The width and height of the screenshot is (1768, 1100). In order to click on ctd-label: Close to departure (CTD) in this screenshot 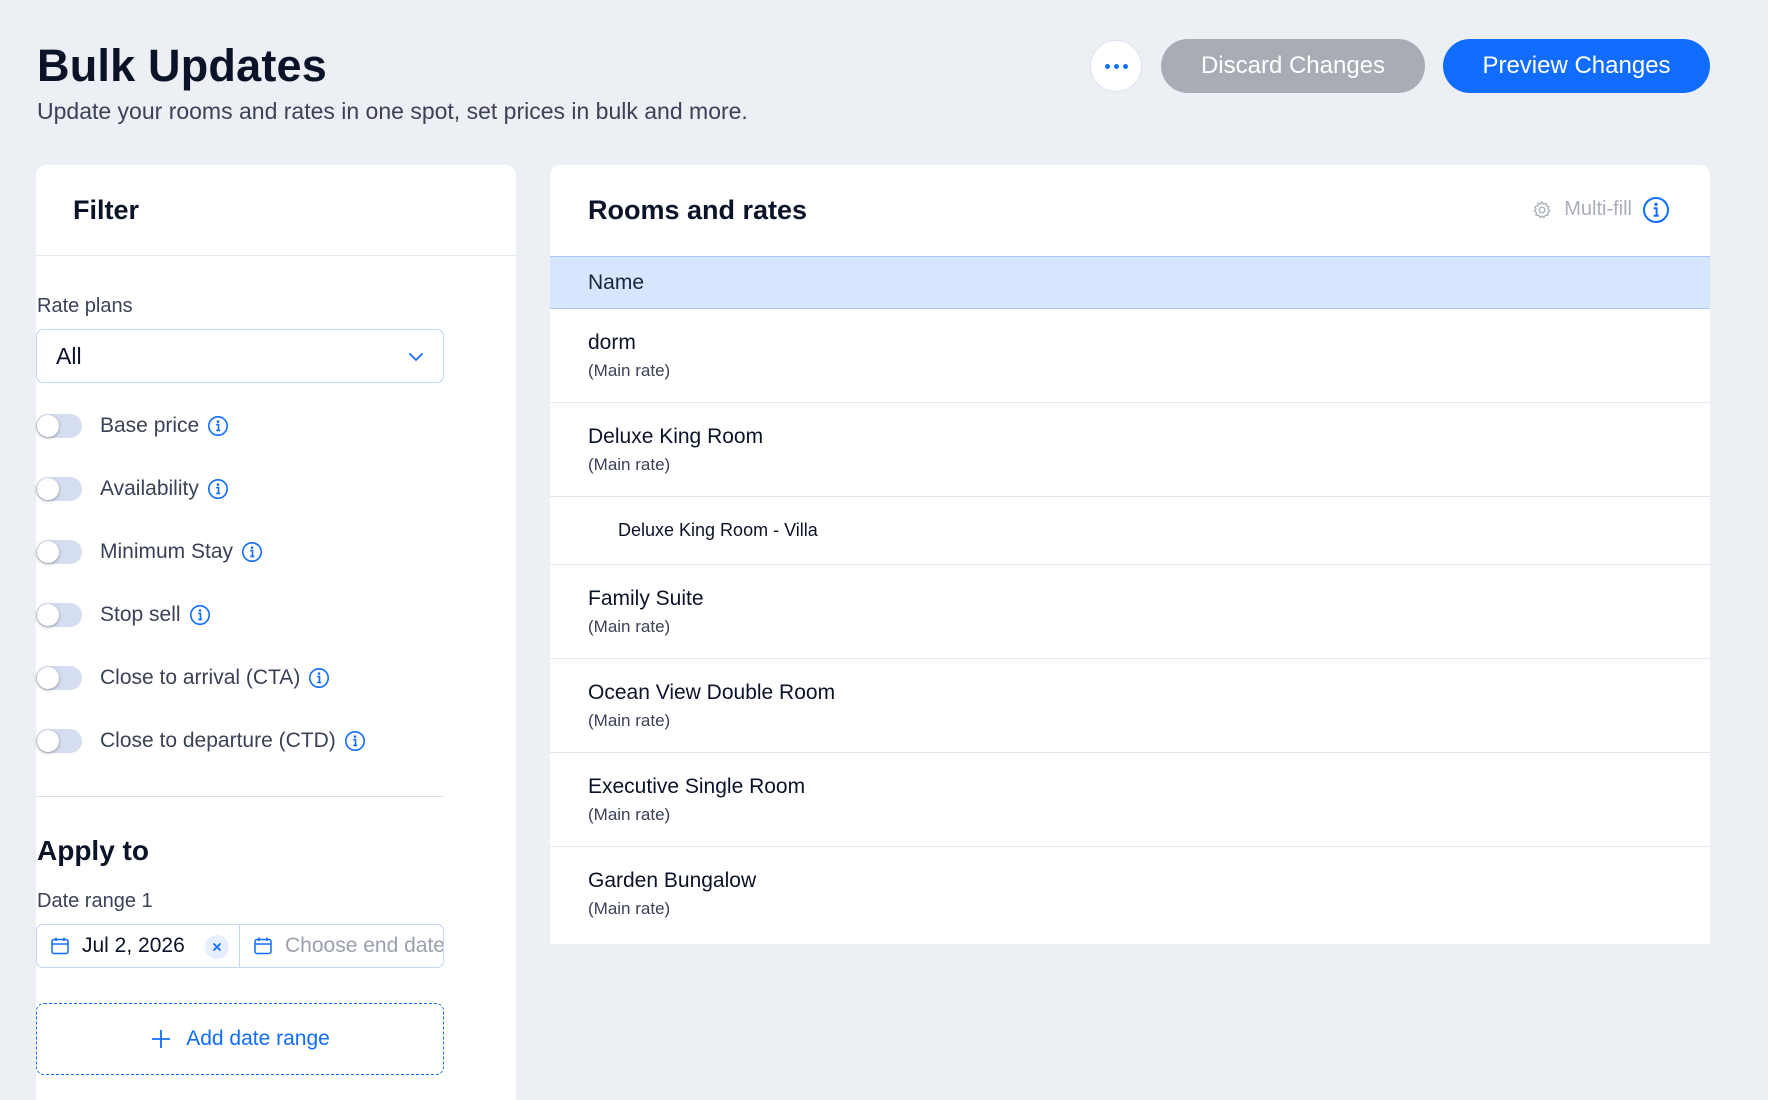, I will do `click(218, 740)`.